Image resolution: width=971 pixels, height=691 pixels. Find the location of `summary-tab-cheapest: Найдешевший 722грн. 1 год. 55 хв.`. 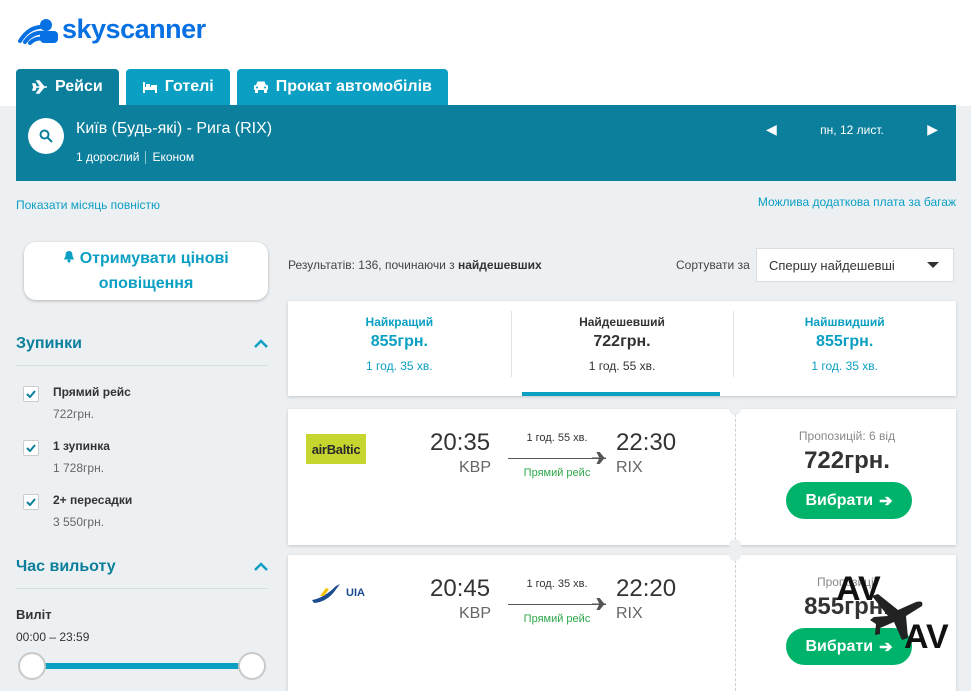

summary-tab-cheapest: Найдешевший 722грн. 1 год. 55 хв. is located at coordinates (622, 348).